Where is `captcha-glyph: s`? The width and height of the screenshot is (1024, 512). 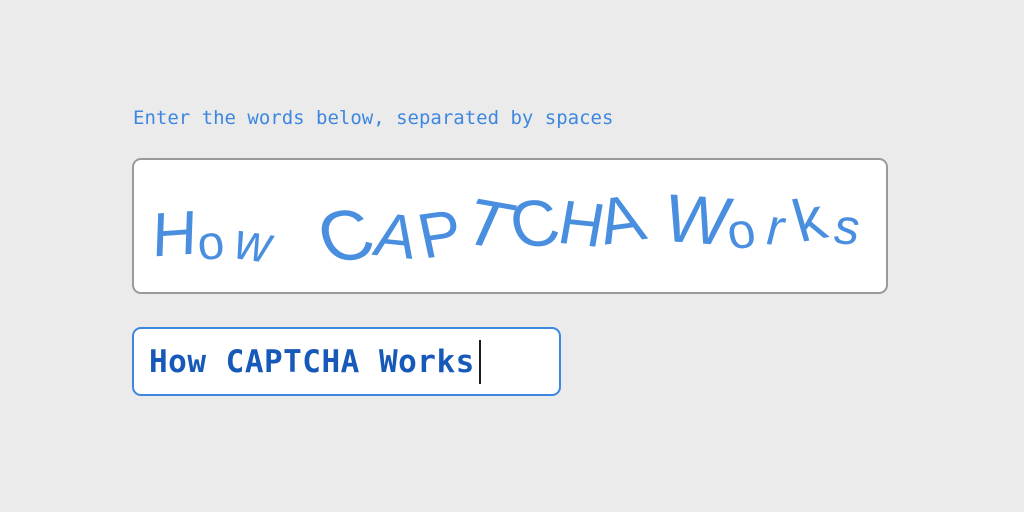
captcha-glyph: s is located at coordinates (847, 227).